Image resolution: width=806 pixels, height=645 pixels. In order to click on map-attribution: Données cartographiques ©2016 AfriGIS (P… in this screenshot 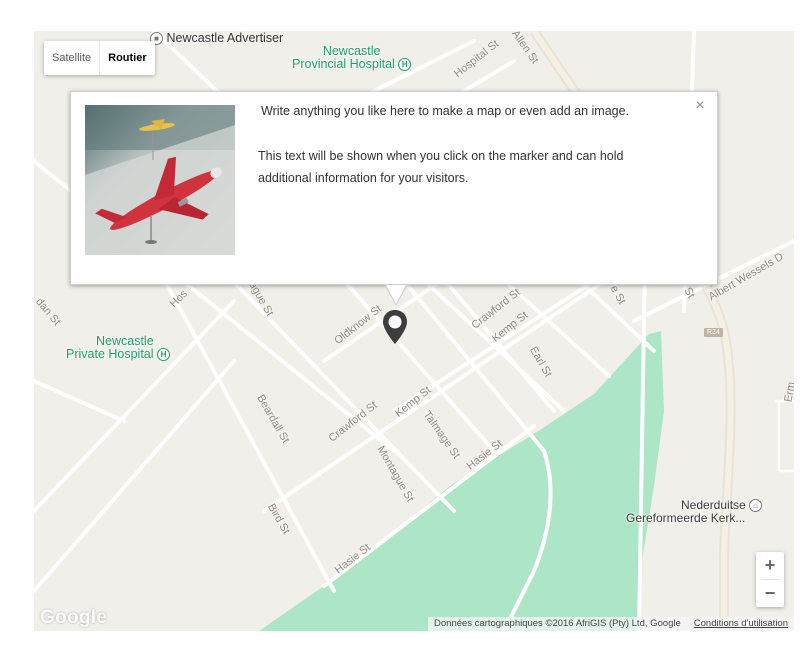, I will do `click(611, 624)`.